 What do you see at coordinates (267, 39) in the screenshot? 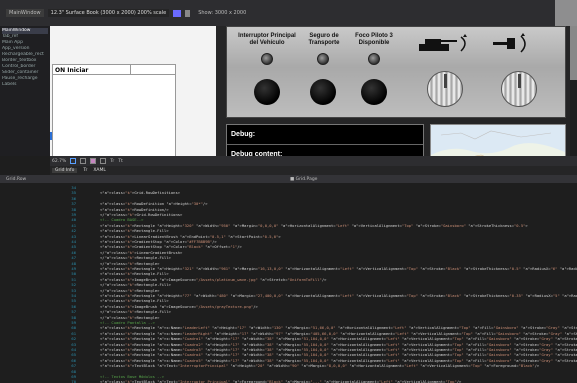
I see `label-interruptor: Interruptor Principal del Vehículo` at bounding box center [267, 39].